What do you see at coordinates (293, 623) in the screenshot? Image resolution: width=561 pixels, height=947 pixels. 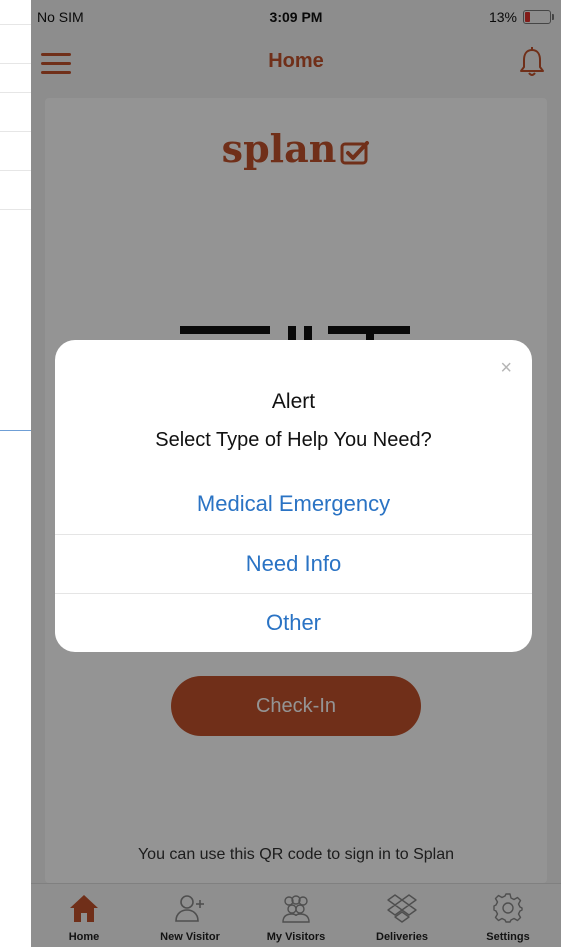 I see `other-button: Other` at bounding box center [293, 623].